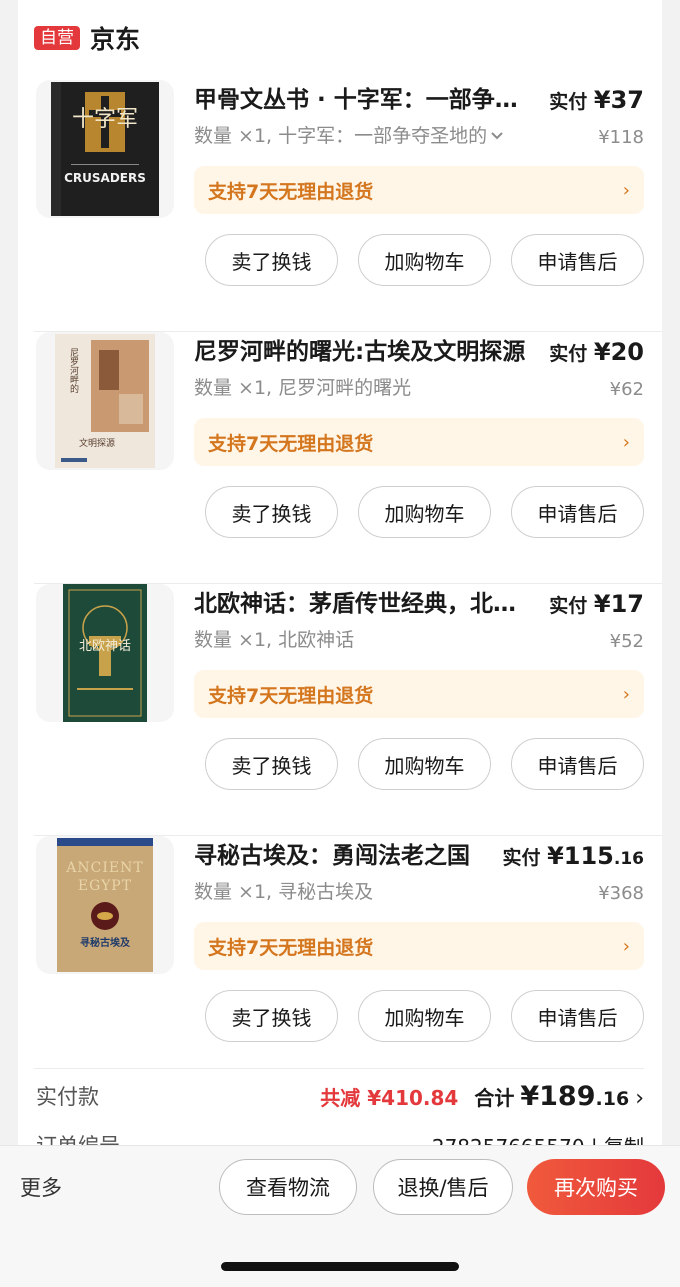 This screenshot has width=680, height=1287. What do you see at coordinates (41, 1188) in the screenshot?
I see `more-button: 更多` at bounding box center [41, 1188].